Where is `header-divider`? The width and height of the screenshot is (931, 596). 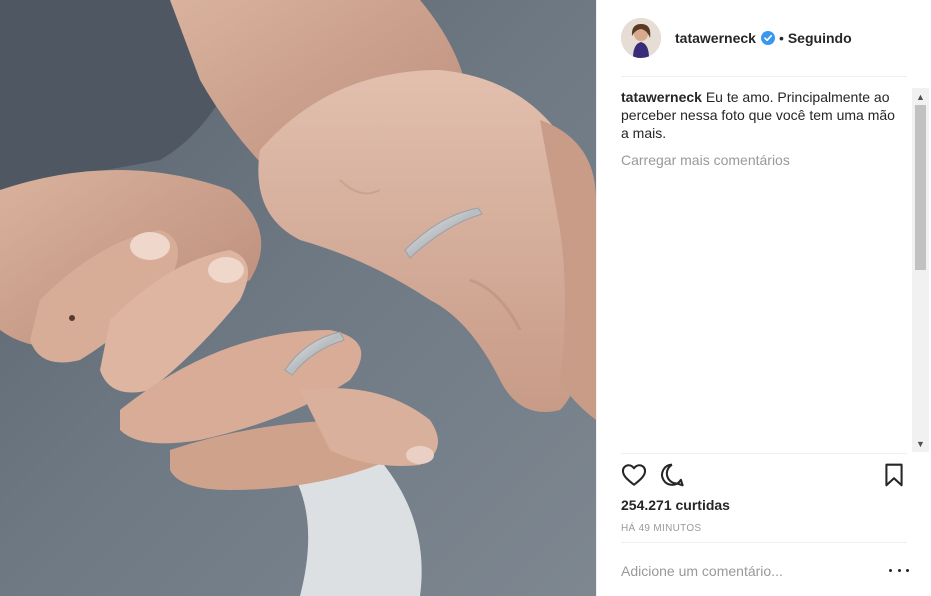
header-divider is located at coordinates (764, 76).